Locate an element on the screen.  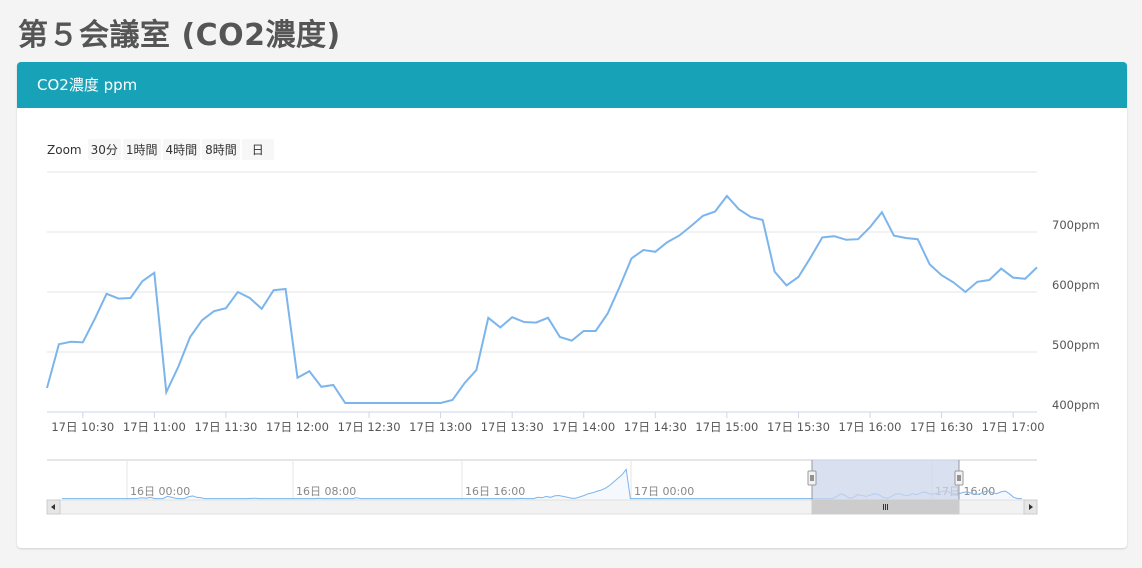
y-tick-label: 700ppm is located at coordinates (1076, 225).